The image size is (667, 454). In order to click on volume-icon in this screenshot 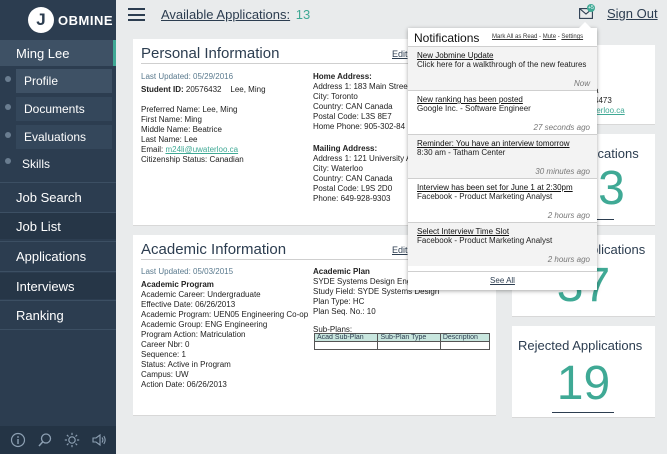, I will do `click(99, 440)`.